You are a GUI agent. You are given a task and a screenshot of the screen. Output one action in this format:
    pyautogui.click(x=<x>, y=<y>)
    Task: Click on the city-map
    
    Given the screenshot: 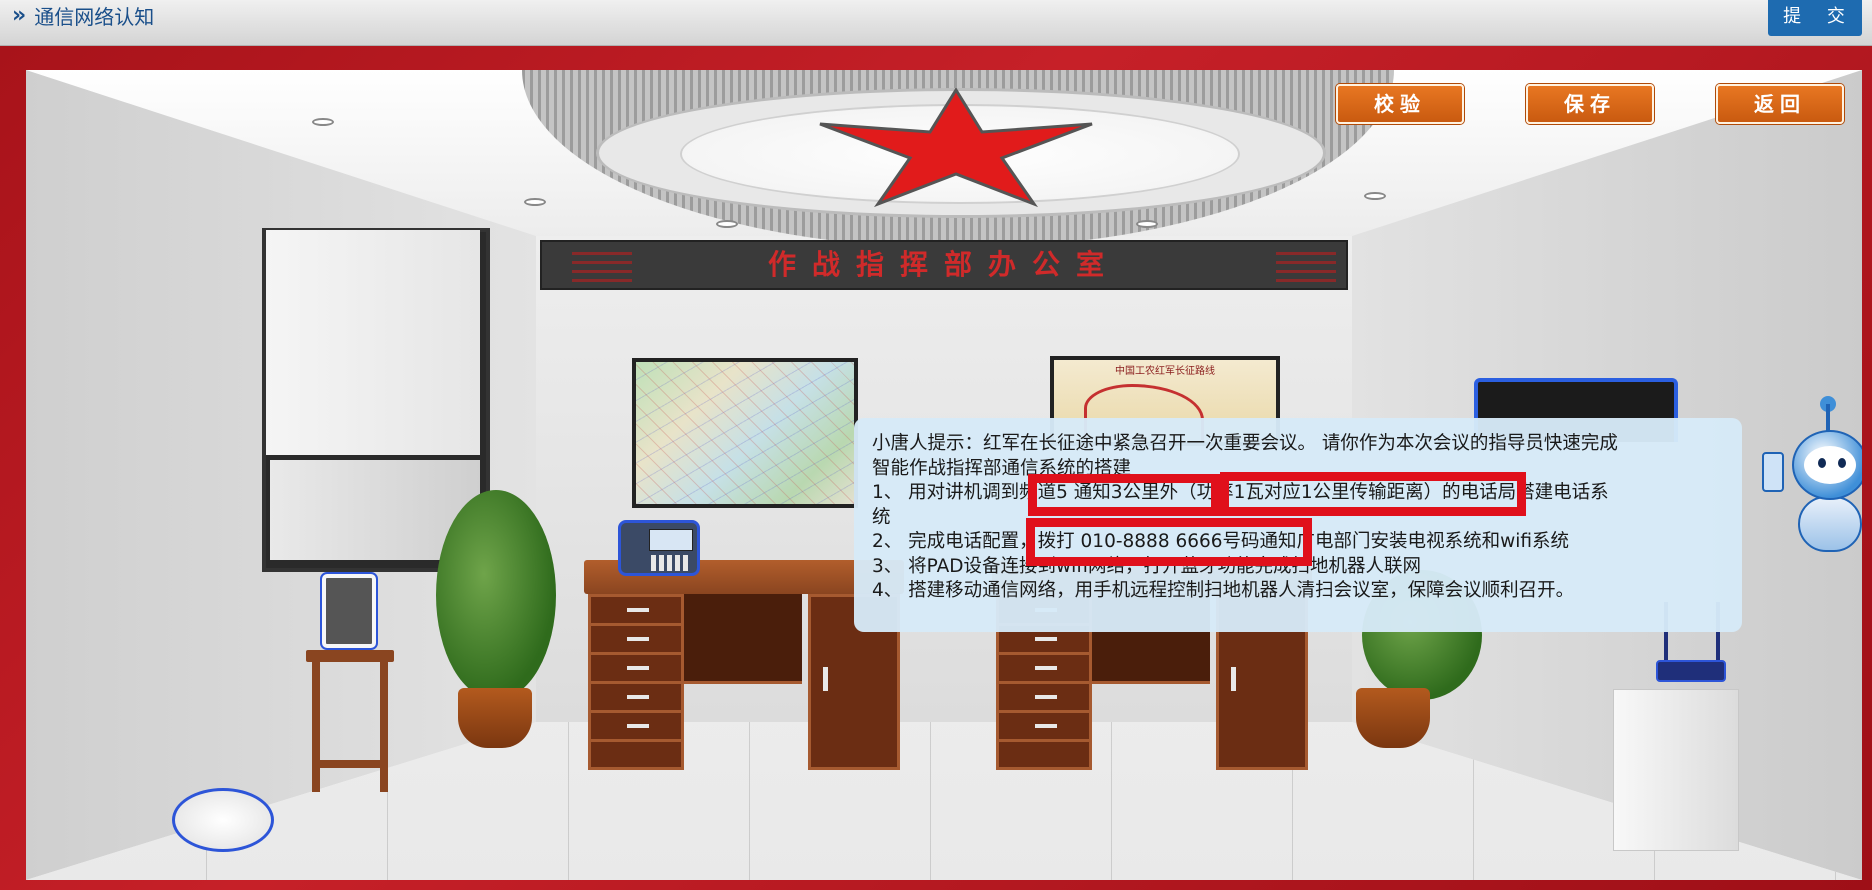 What is the action you would take?
    pyautogui.click(x=745, y=433)
    